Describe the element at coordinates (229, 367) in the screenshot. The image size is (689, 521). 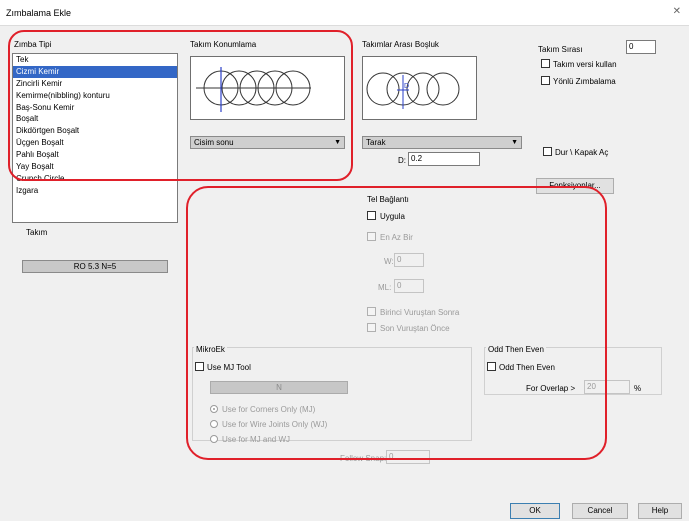
I see `use-mj-label: Use MJ Tool` at that location.